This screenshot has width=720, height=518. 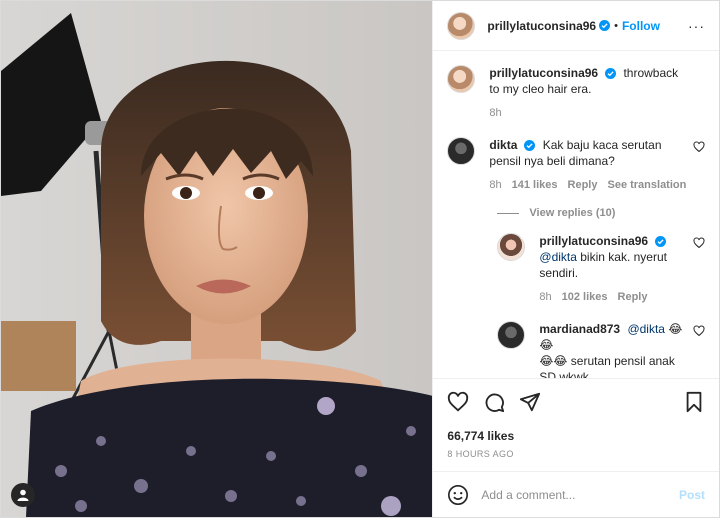 I want to click on reply-likes: 102 likes, so click(x=585, y=297).